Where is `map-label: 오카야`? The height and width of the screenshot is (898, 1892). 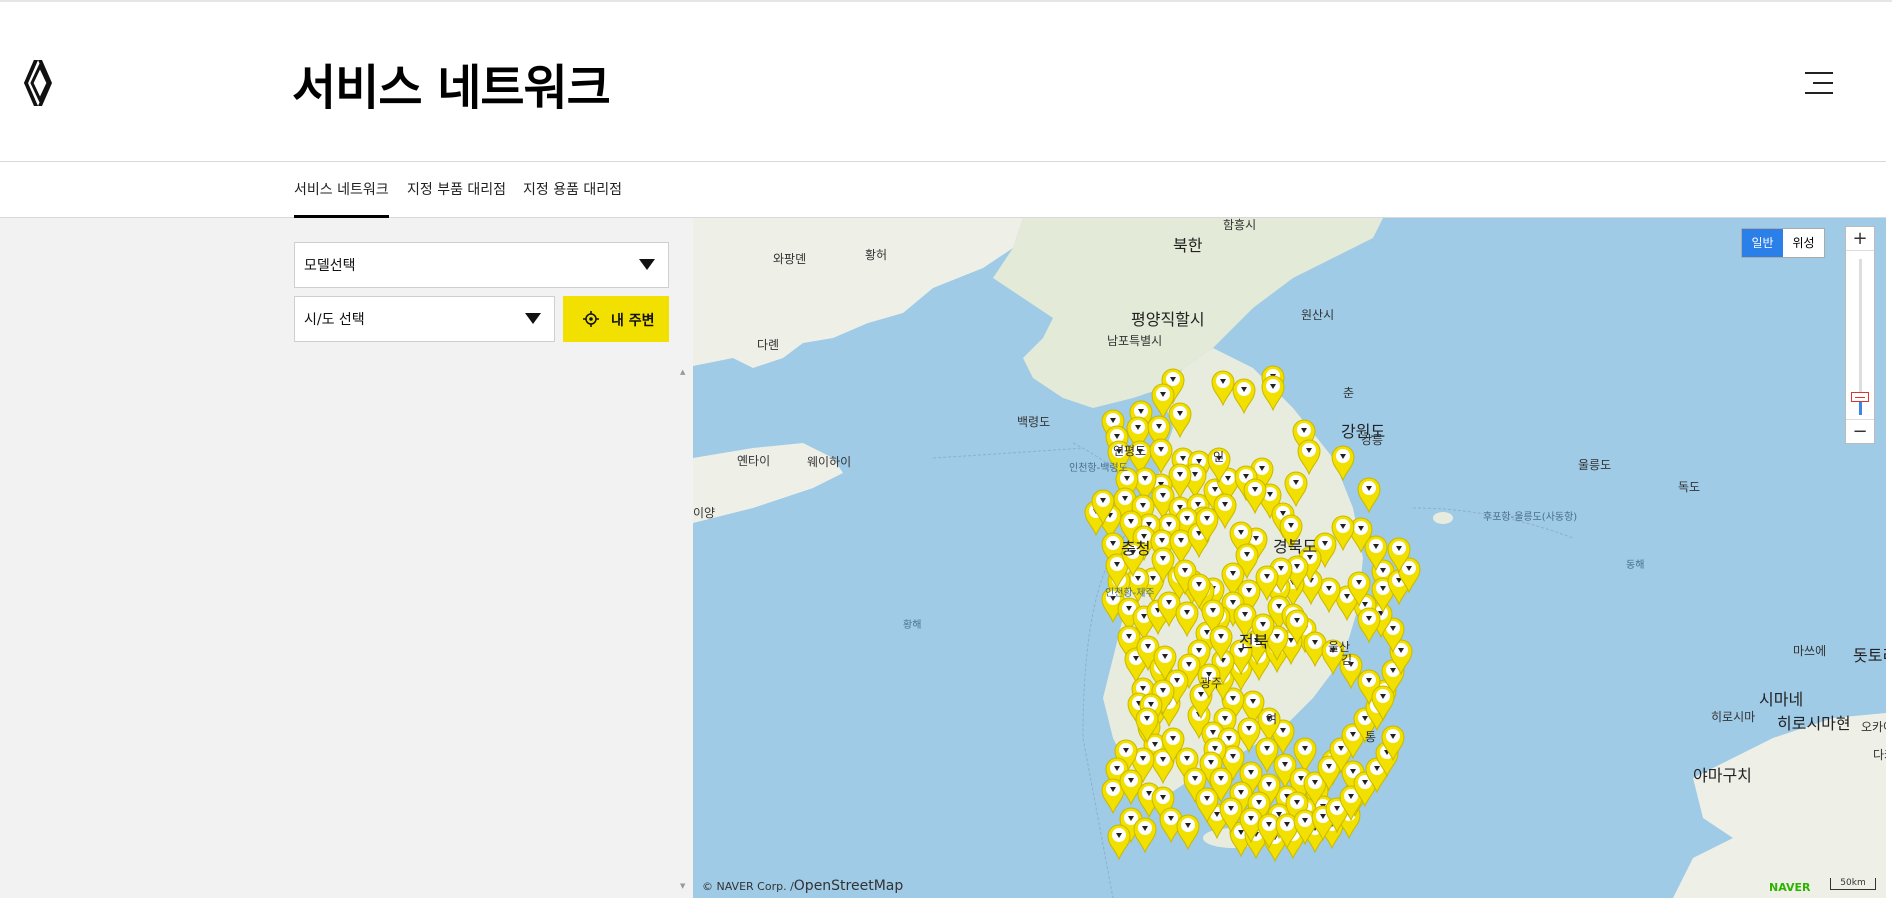 map-label: 오카야 is located at coordinates (1873, 727).